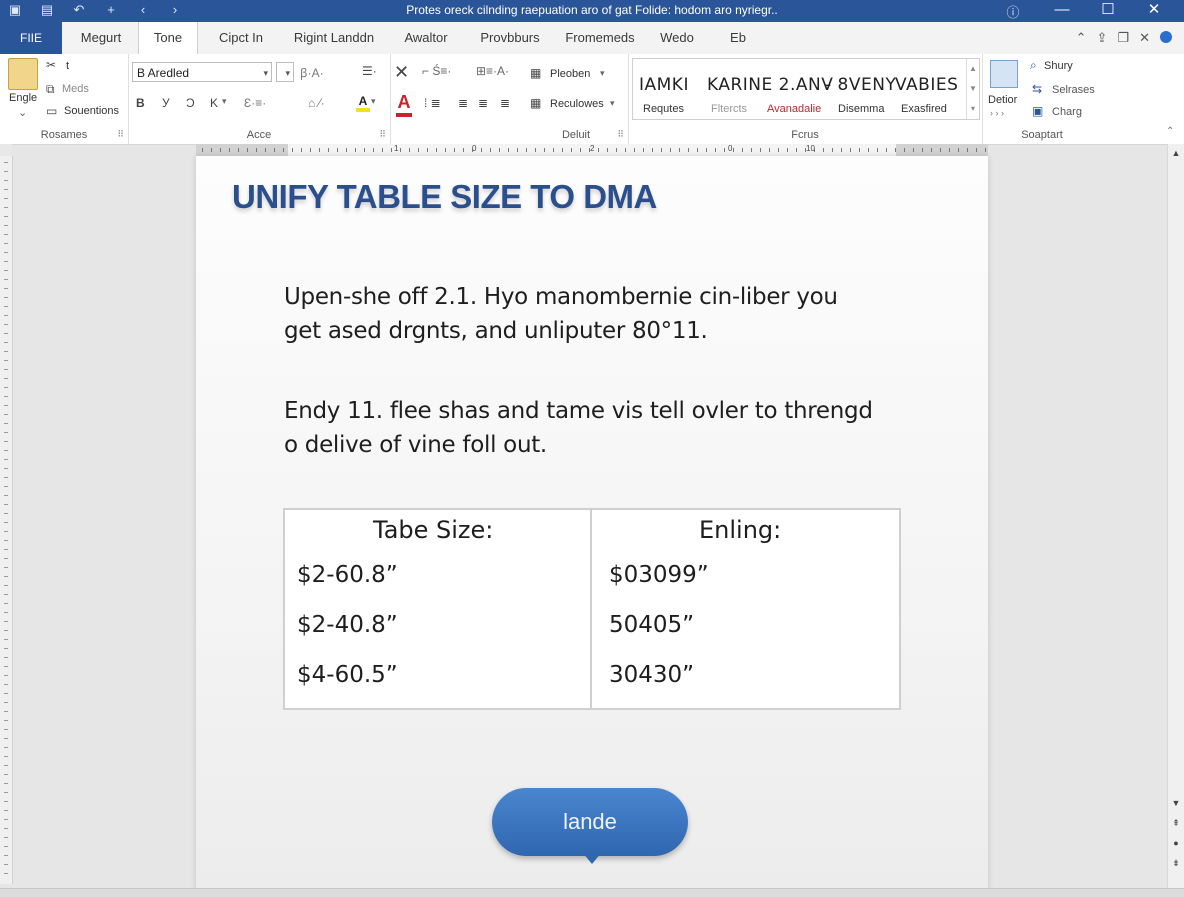 This screenshot has height=897, width=1184. What do you see at coordinates (1144, 38) in the screenshot?
I see `close-icon: ✕` at bounding box center [1144, 38].